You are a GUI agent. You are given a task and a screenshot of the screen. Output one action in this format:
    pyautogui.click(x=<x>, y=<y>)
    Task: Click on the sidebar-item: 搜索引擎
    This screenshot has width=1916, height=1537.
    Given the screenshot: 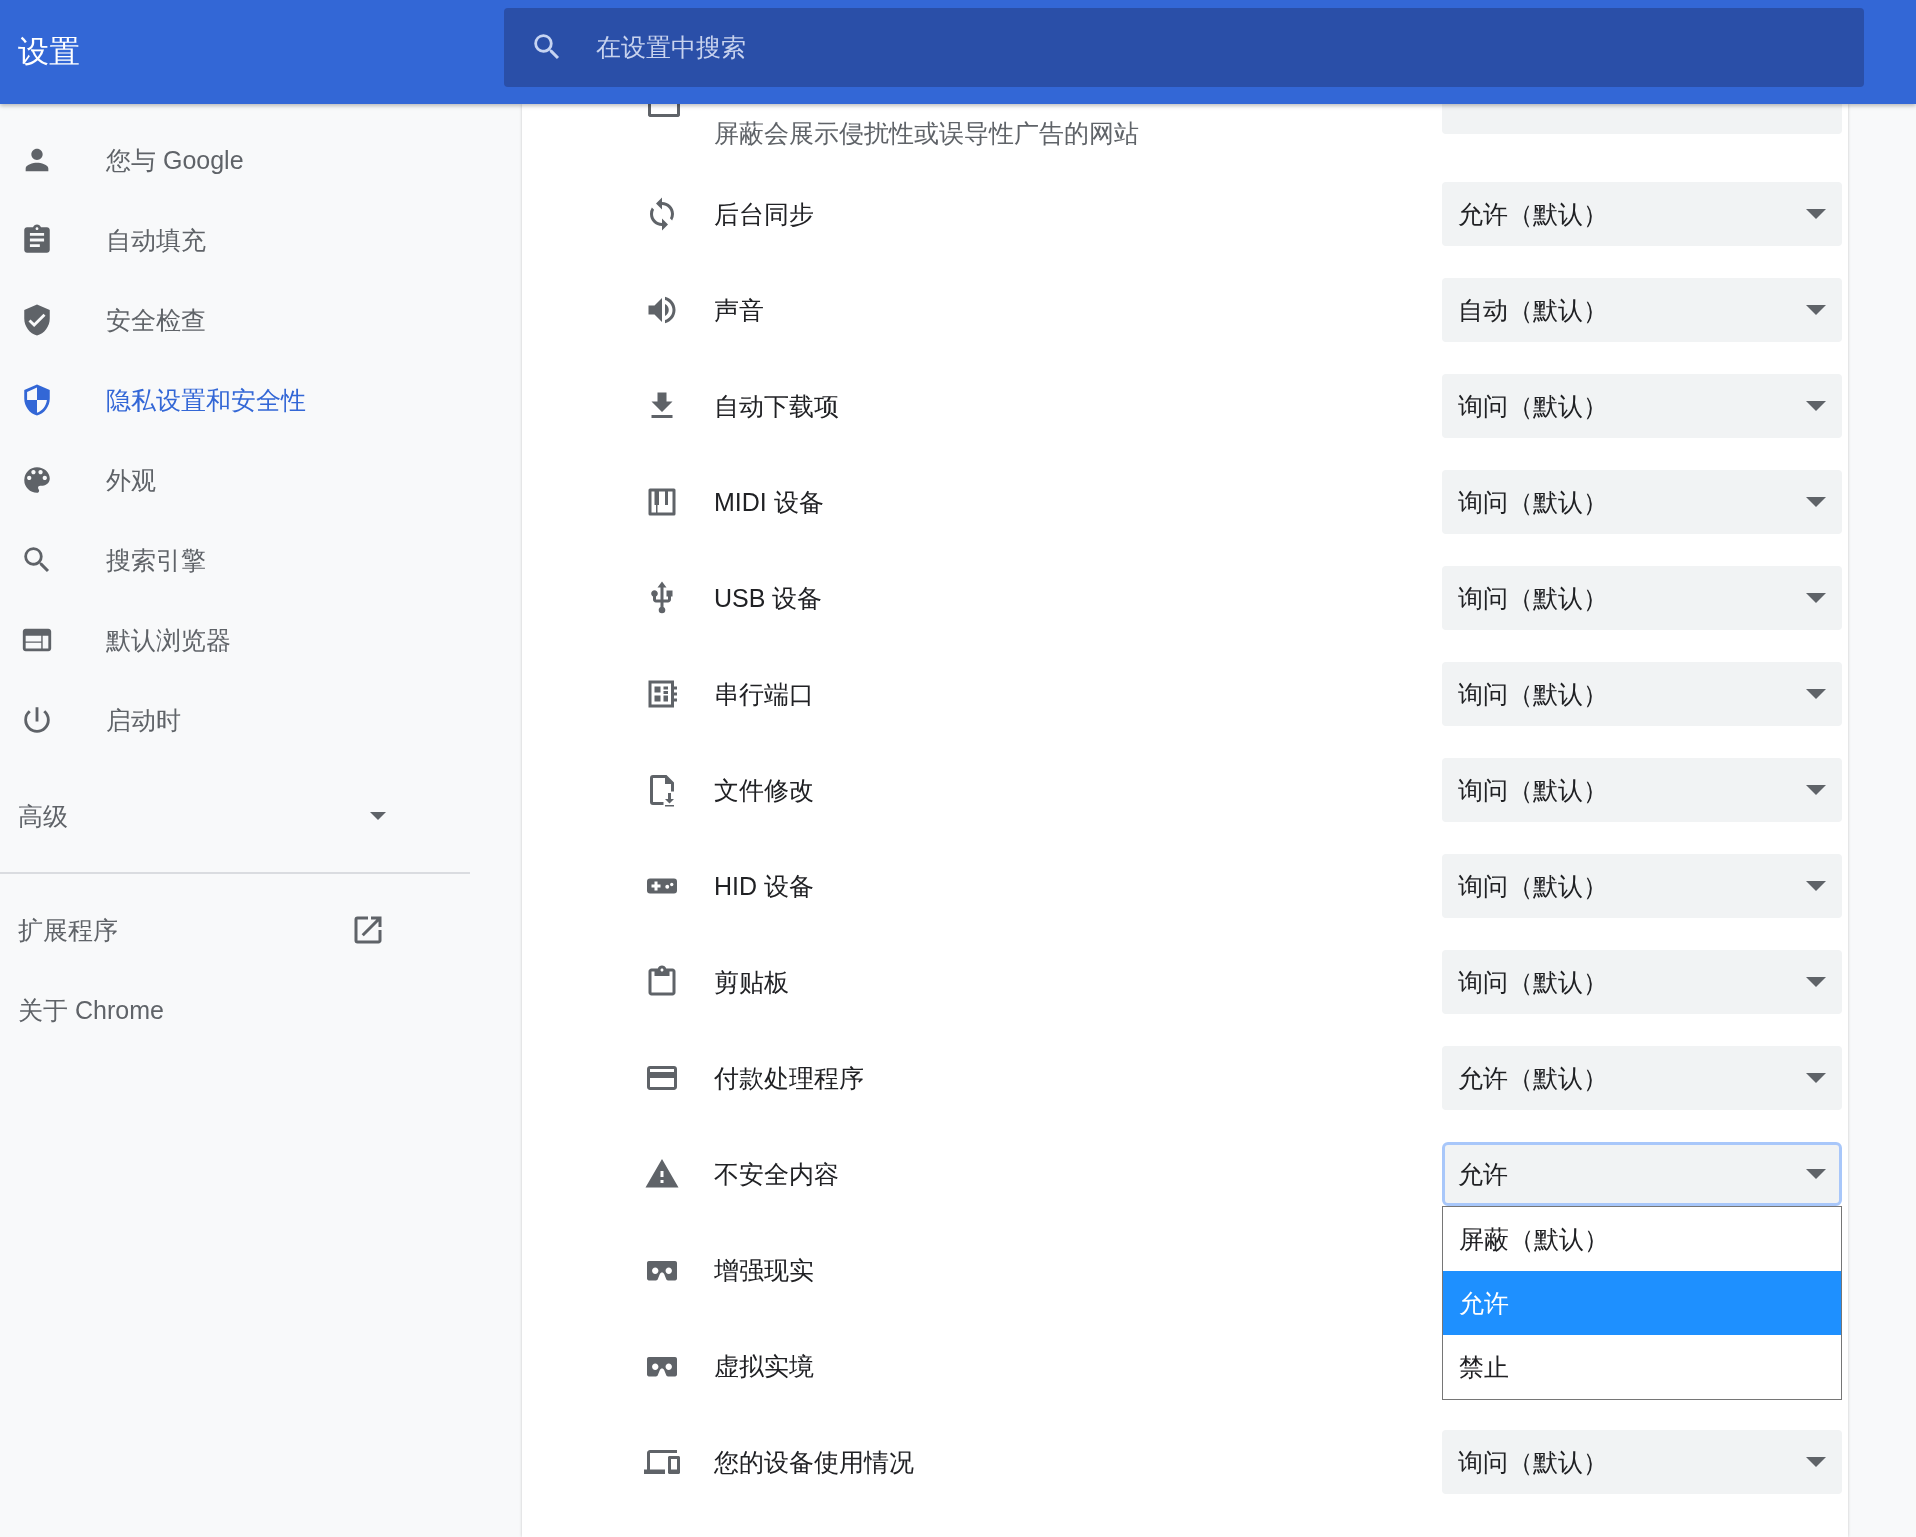 What is the action you would take?
    pyautogui.click(x=261, y=560)
    